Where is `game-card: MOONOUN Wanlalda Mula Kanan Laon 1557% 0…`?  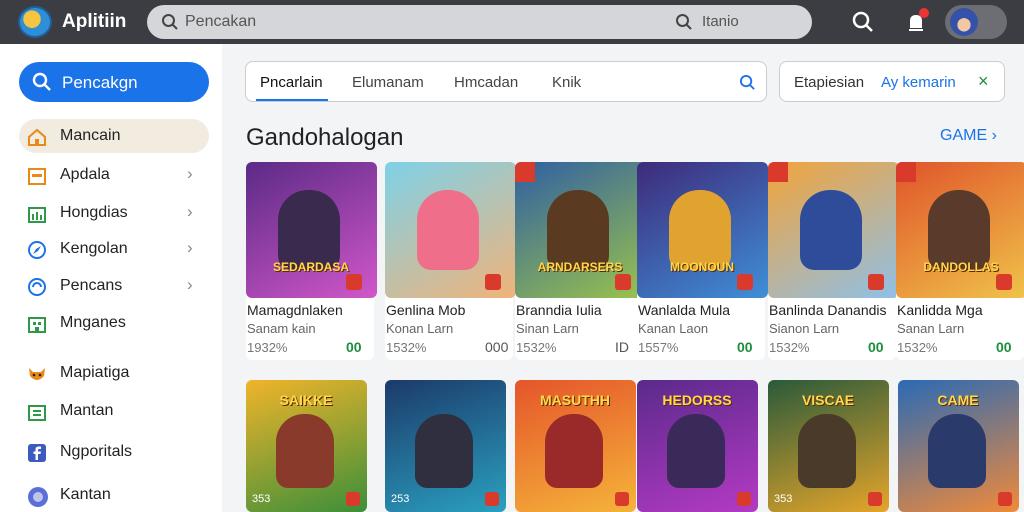 game-card: MOONOUN Wanlalda Mula Kanan Laon 1557% 0… is located at coordinates (702, 261).